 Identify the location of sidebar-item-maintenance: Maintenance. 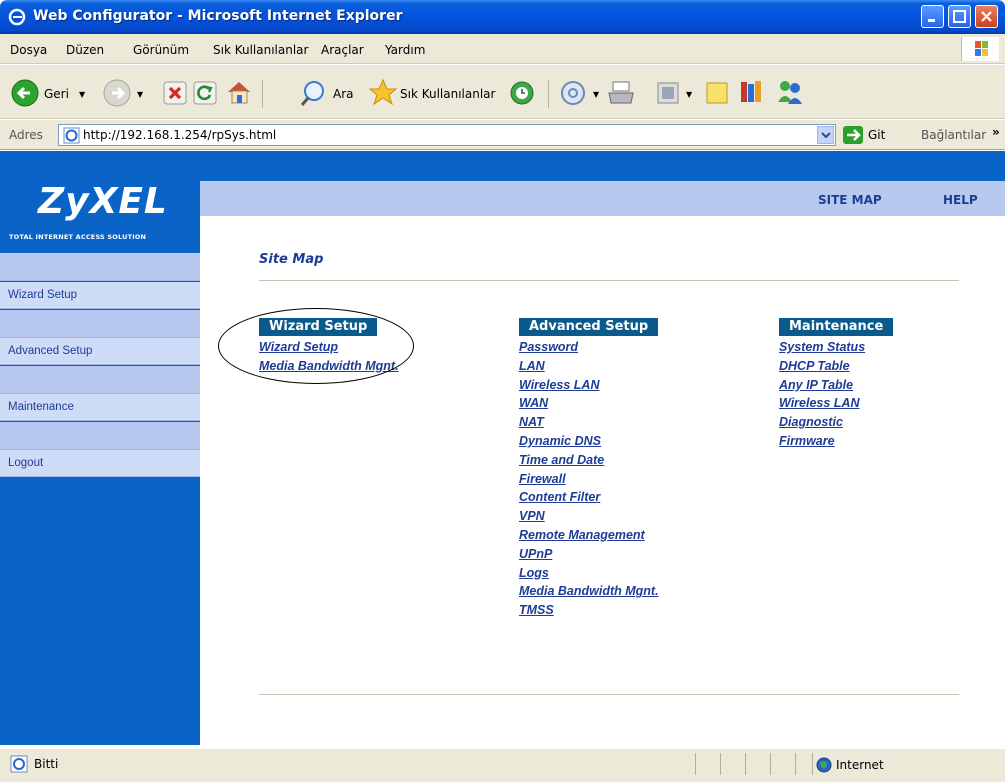
(100, 407).